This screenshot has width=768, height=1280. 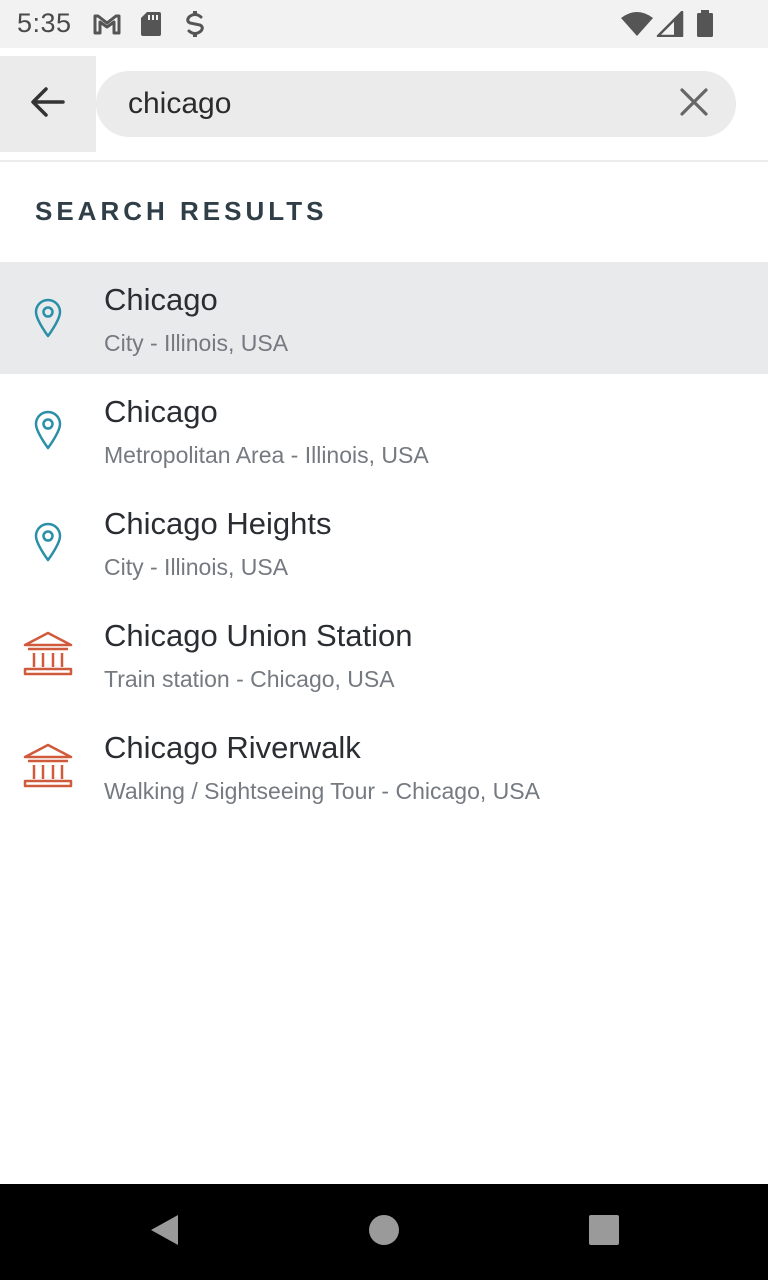 I want to click on result-subtitle: Metropolitan Area - Illinois, USA, so click(x=266, y=455).